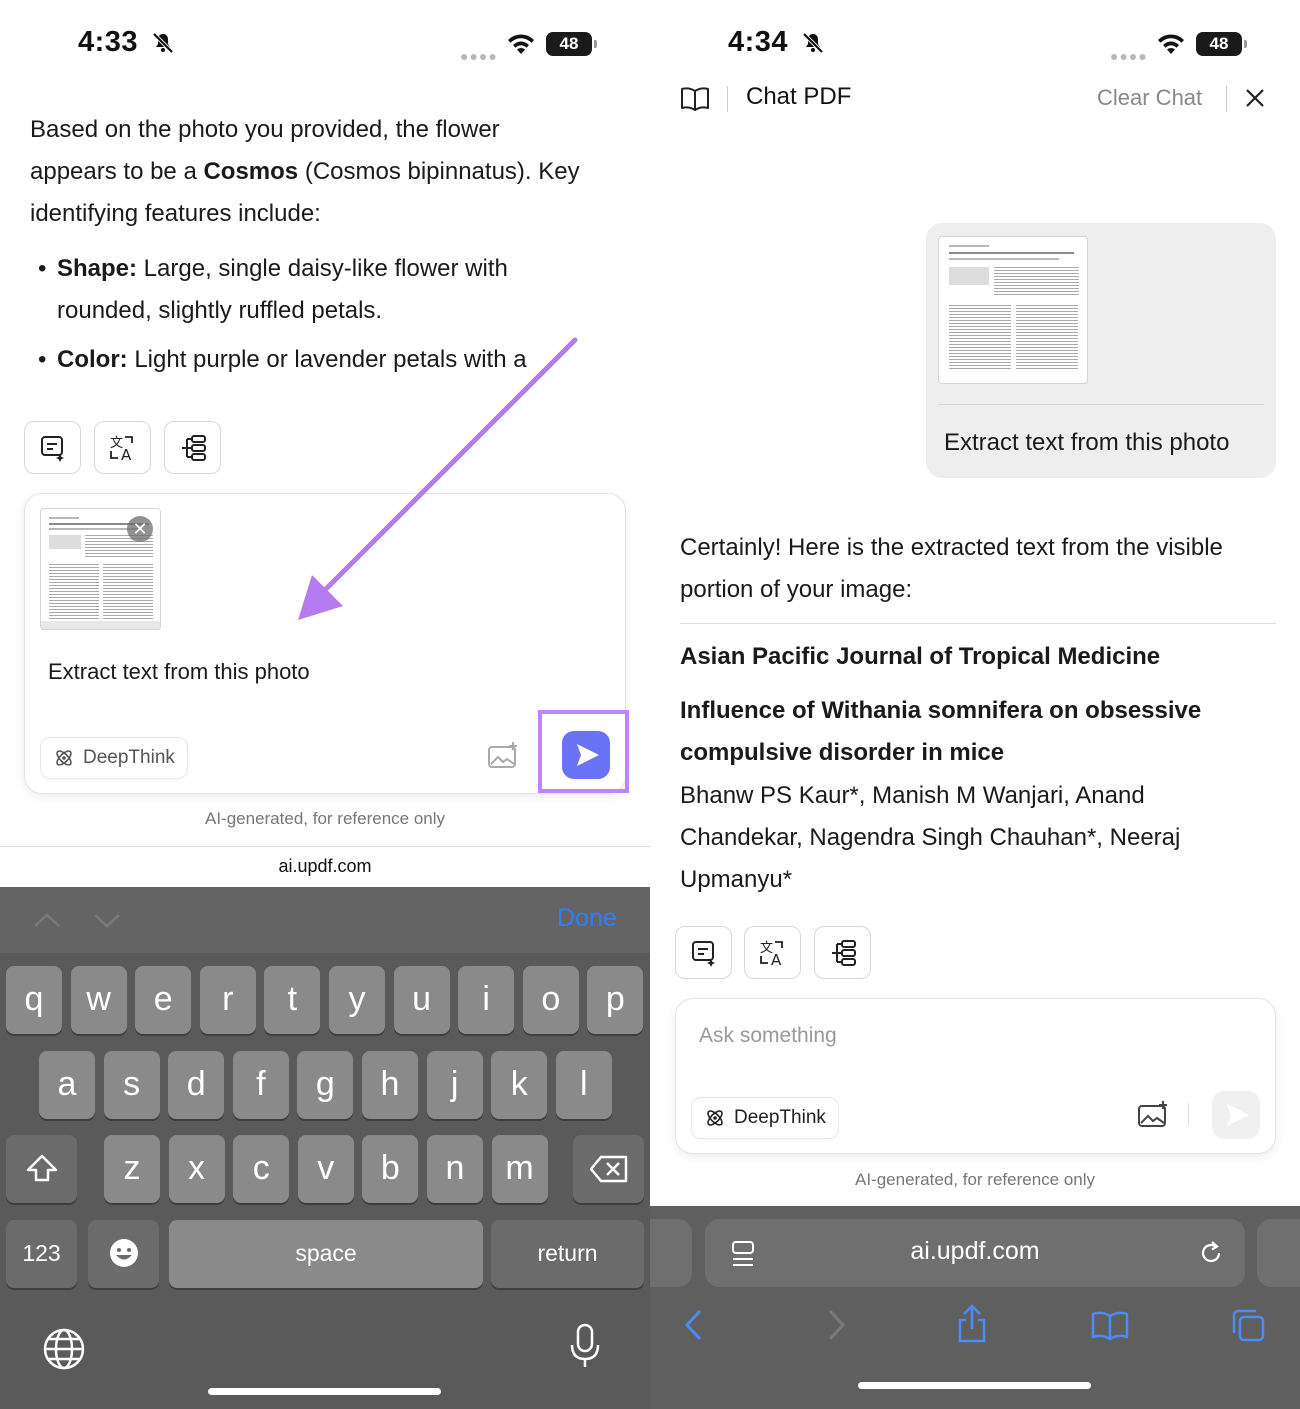  I want to click on translate-icon: 文A, so click(771, 954).